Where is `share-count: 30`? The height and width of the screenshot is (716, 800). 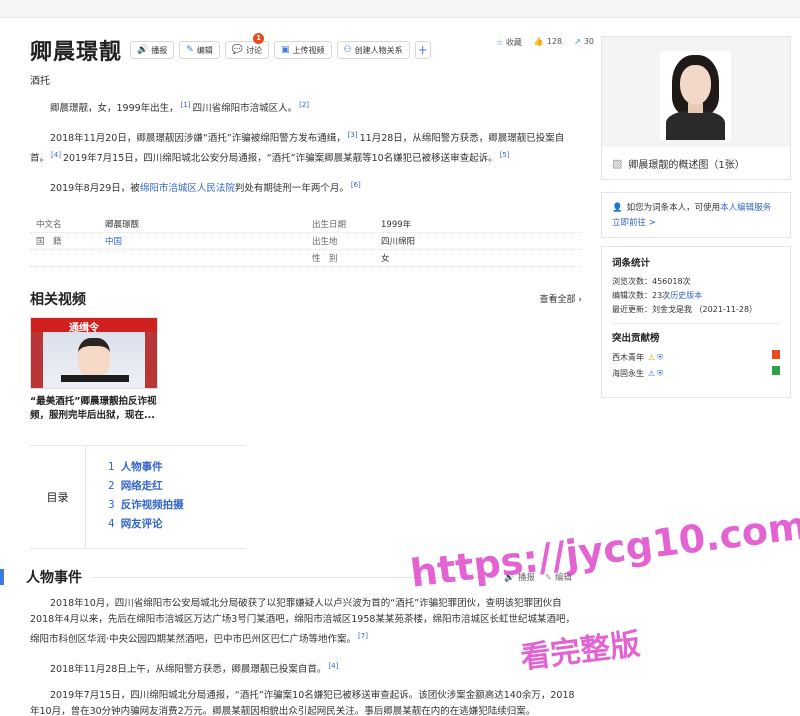 share-count: 30 is located at coordinates (588, 41).